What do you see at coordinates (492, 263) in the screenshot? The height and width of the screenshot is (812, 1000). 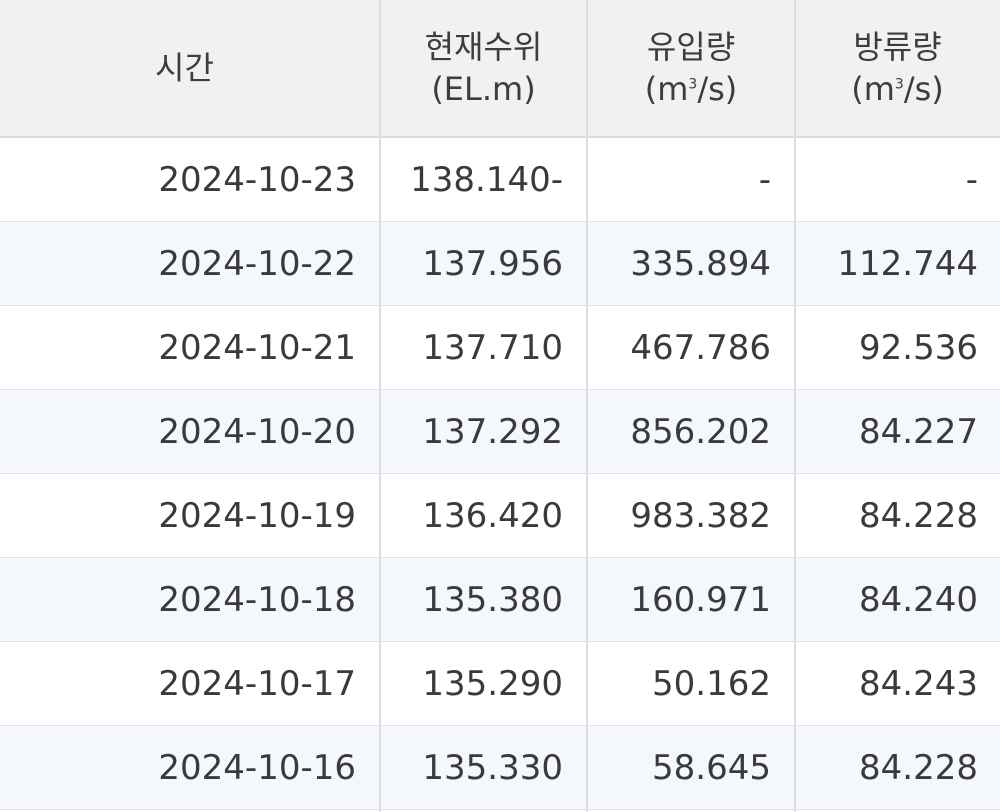 I see `cell-water-level: 137.956` at bounding box center [492, 263].